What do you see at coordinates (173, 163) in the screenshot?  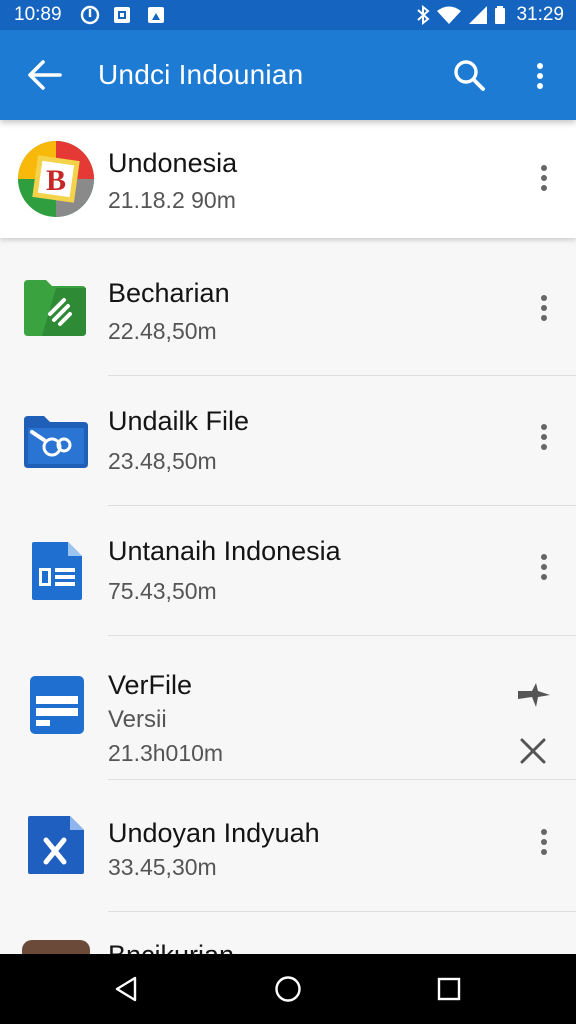 I see `item-title: Undonesia` at bounding box center [173, 163].